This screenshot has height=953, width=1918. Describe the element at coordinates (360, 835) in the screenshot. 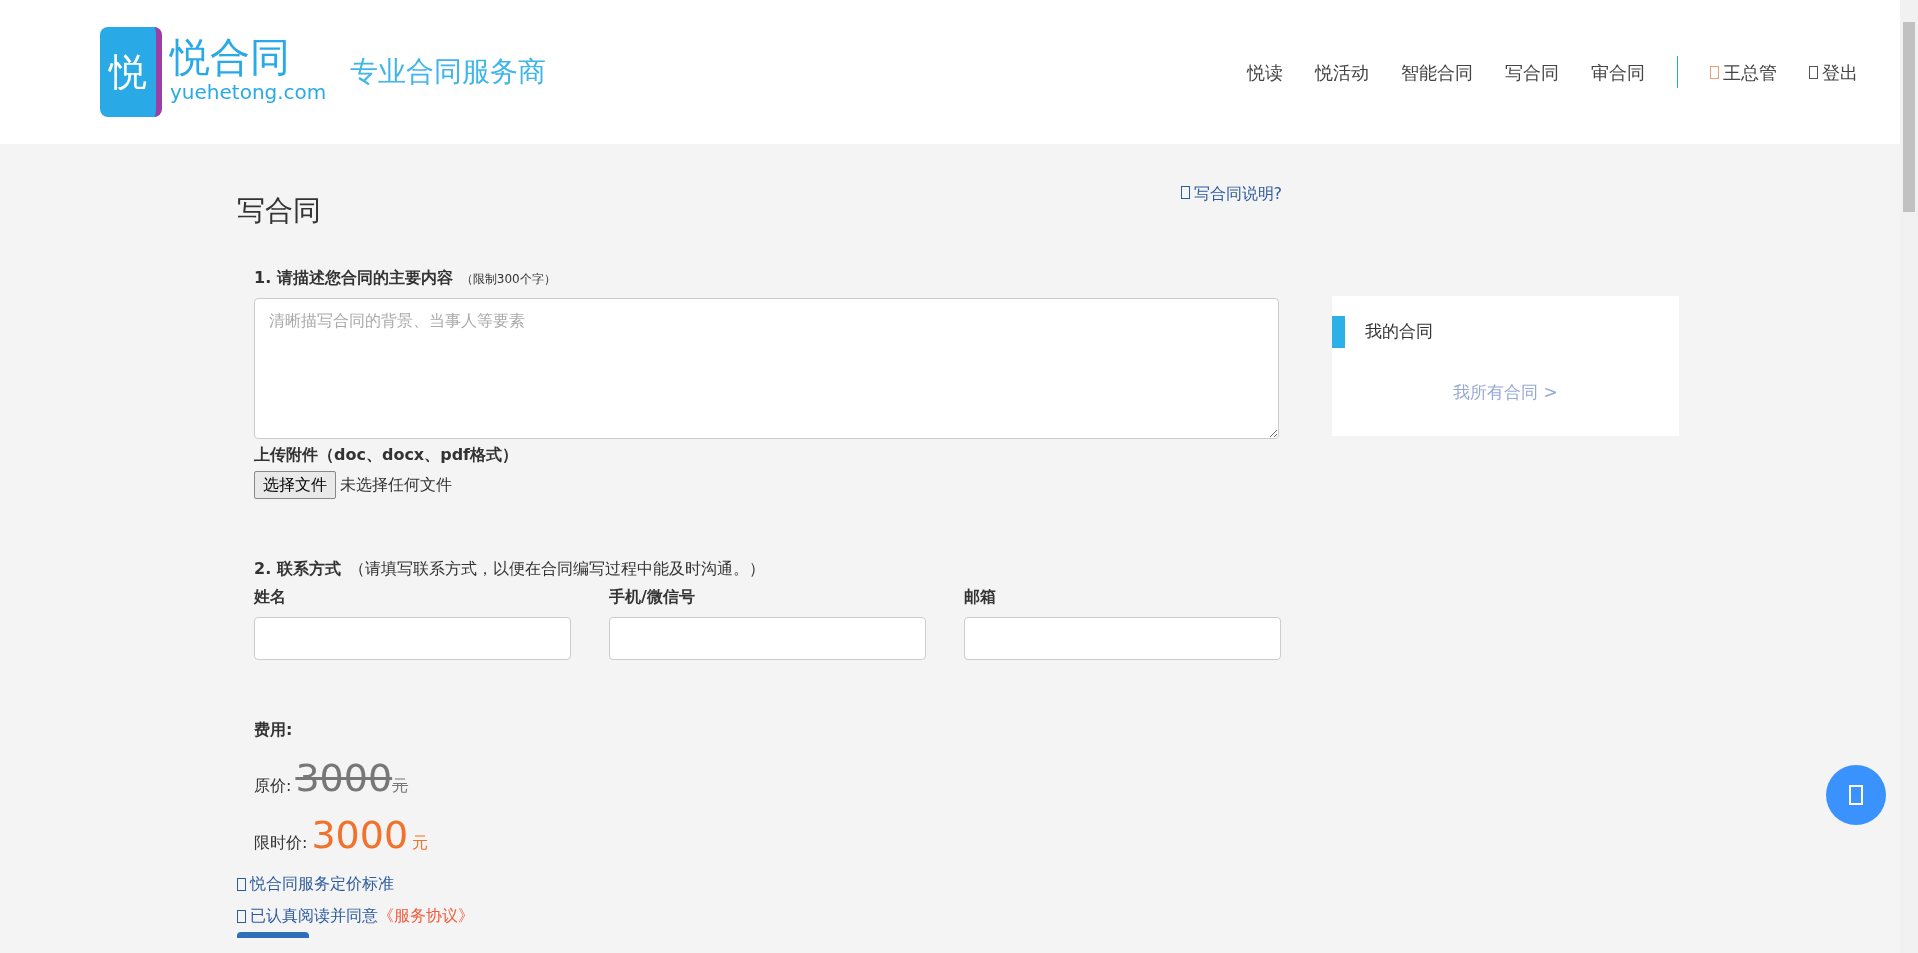

I see `sale-price: 3000` at that location.